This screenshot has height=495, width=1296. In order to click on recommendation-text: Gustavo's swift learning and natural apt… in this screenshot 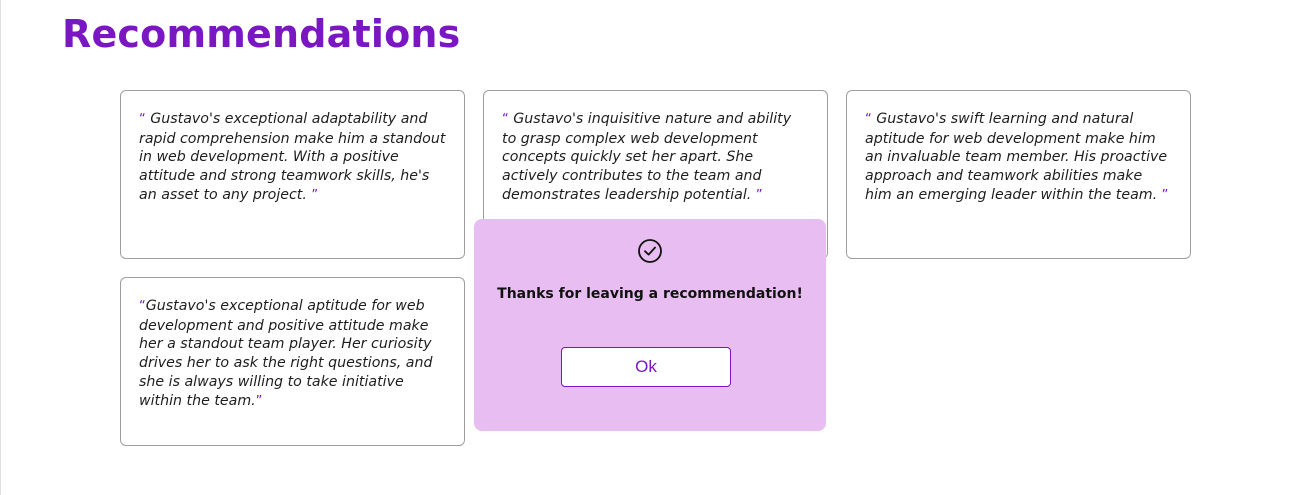, I will do `click(1016, 157)`.